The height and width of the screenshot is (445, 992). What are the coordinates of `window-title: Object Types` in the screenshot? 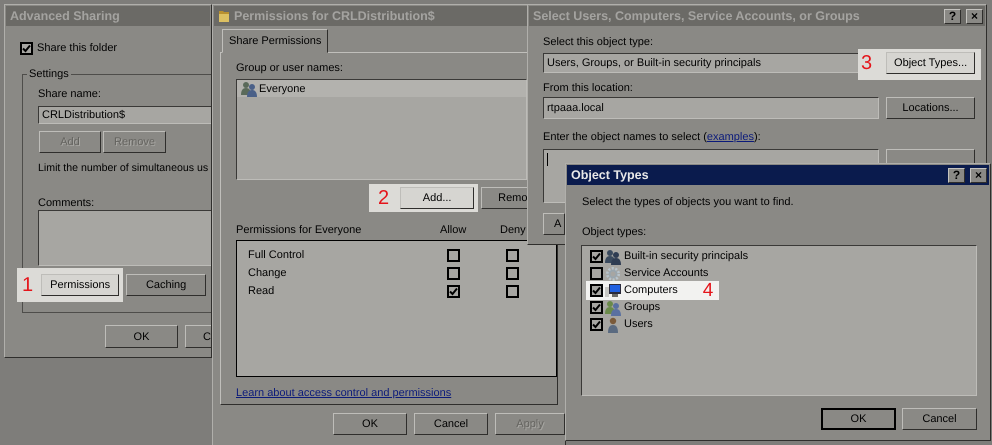 It's located at (610, 175).